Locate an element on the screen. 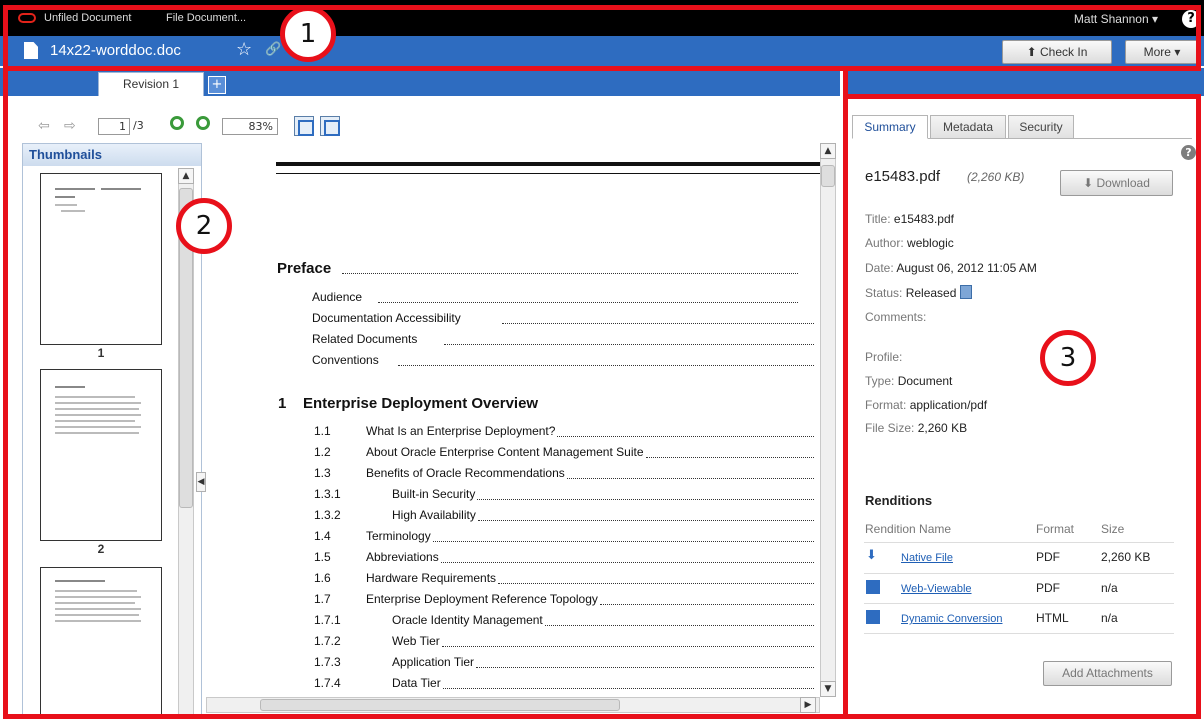 The image size is (1204, 719). callout-3: 3 is located at coordinates (1068, 358).